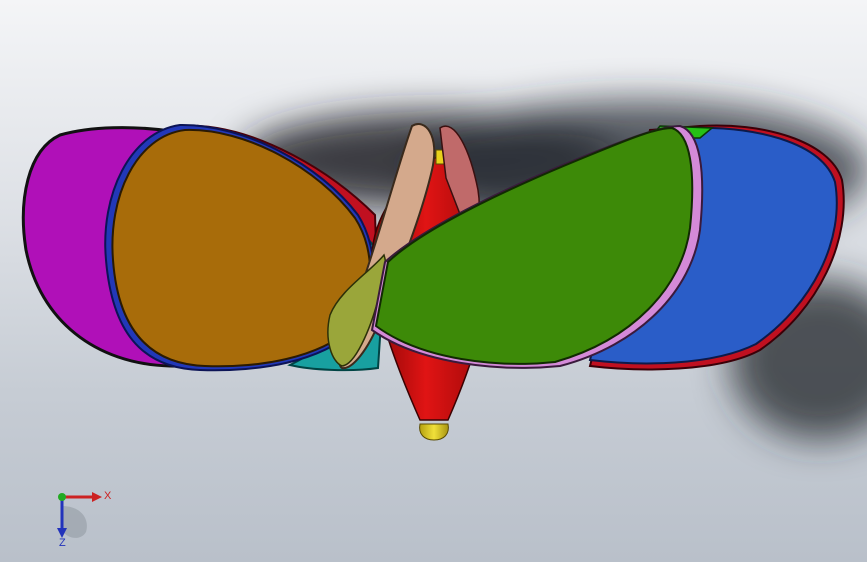 This screenshot has height=562, width=867. Describe the element at coordinates (62, 542) in the screenshot. I see `z-axis-label: Z` at that location.